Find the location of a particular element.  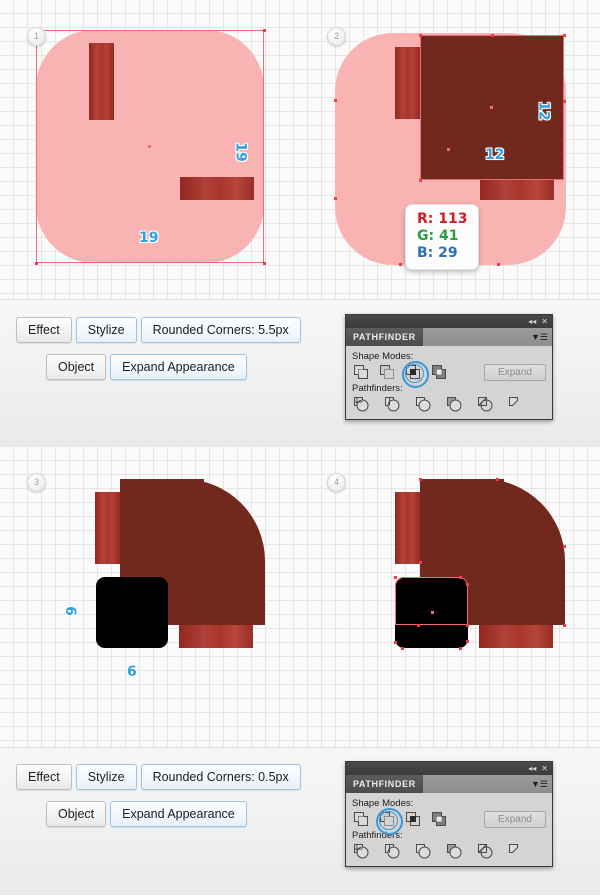

rgb-color-readout-tooltip: R: 113 G: 41 B: 29 is located at coordinates (442, 237).